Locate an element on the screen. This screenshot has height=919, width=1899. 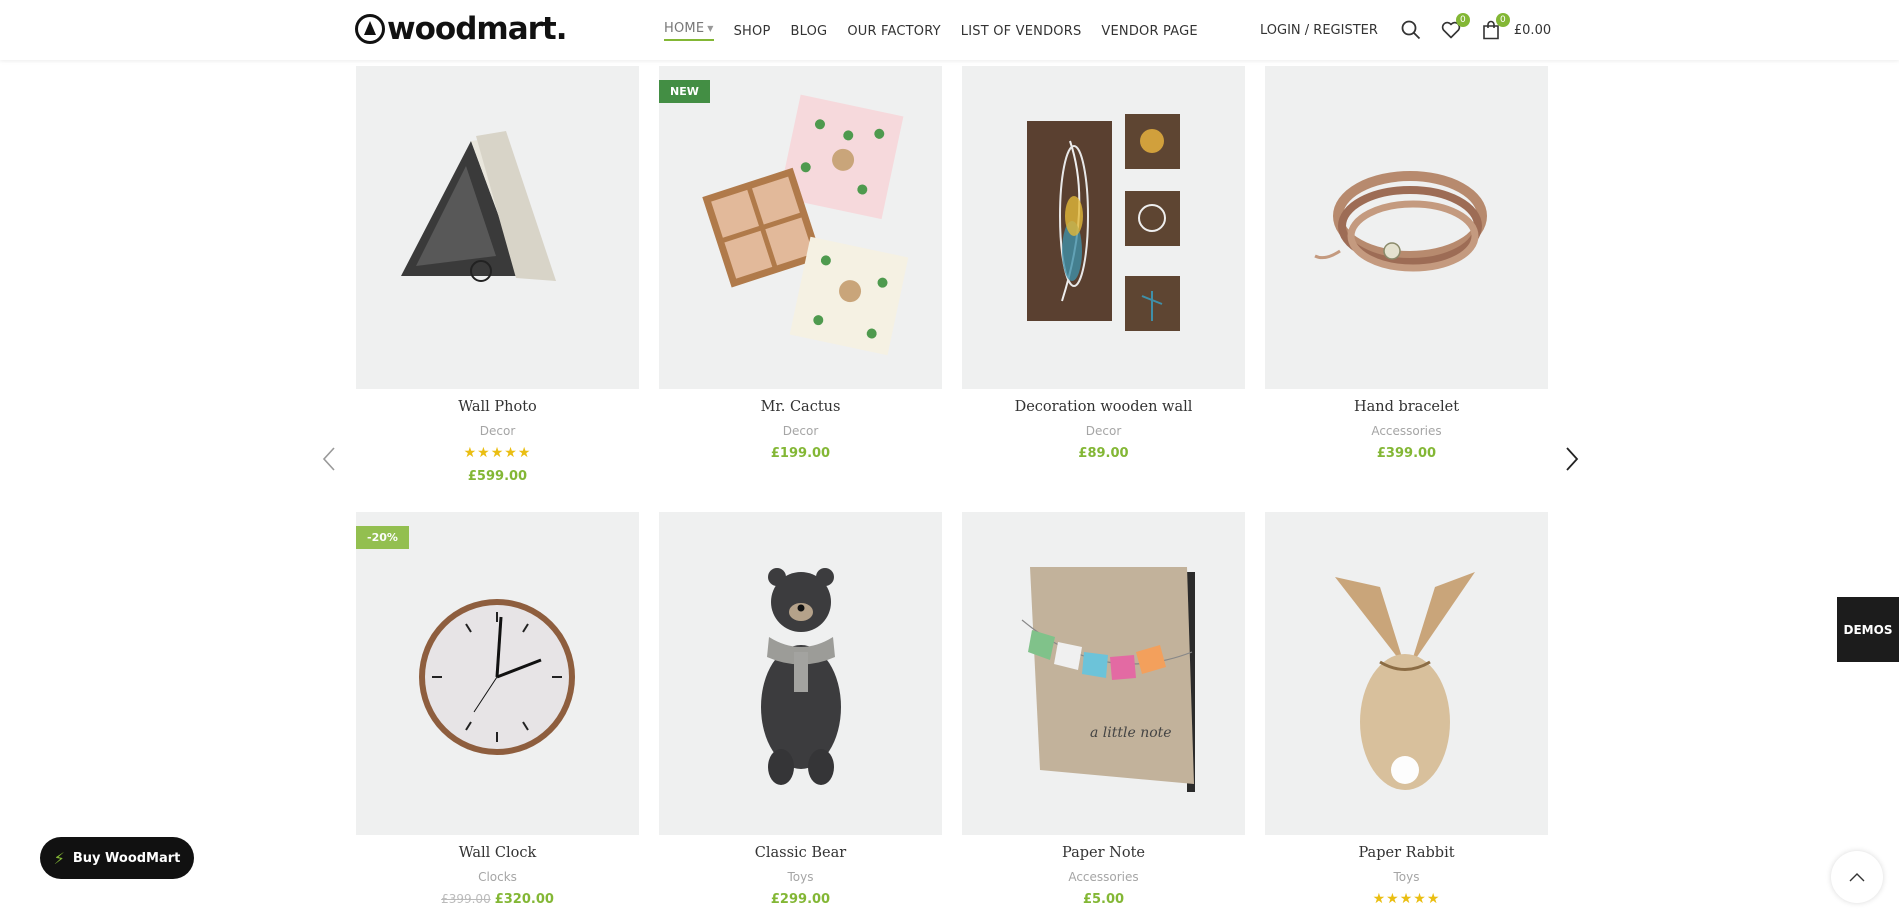
product-card: Wall Photo Decor ★★★★★ £599.00 is located at coordinates (497, 275).